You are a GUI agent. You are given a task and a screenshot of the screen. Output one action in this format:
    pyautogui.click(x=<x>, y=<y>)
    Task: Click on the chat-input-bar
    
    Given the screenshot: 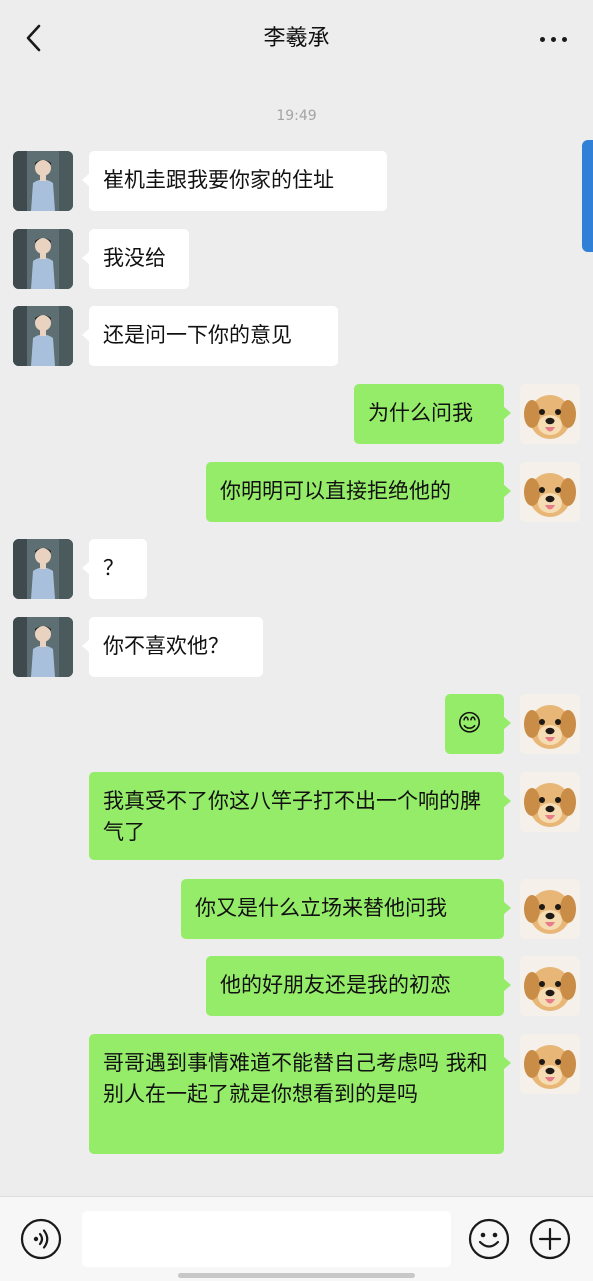 What is the action you would take?
    pyautogui.click(x=296, y=1238)
    